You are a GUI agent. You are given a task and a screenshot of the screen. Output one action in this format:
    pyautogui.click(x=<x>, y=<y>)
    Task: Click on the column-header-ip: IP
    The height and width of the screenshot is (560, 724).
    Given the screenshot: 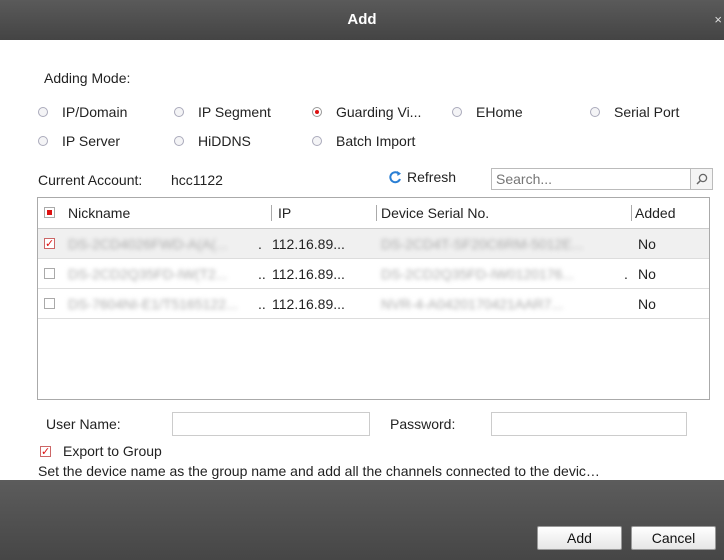 What is the action you would take?
    pyautogui.click(x=284, y=213)
    